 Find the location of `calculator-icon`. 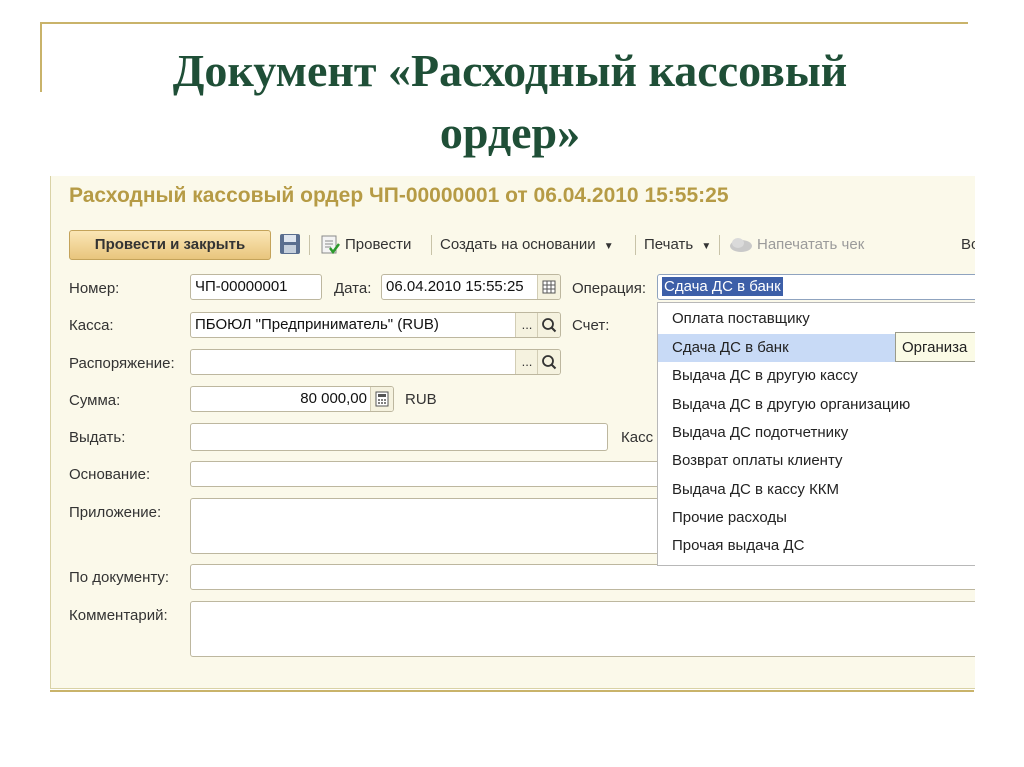

calculator-icon is located at coordinates (381, 399).